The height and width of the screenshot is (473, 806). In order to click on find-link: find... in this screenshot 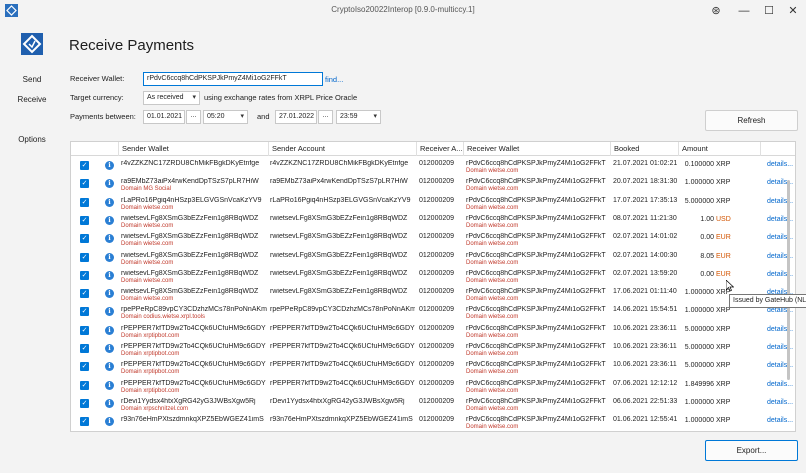, I will do `click(334, 79)`.